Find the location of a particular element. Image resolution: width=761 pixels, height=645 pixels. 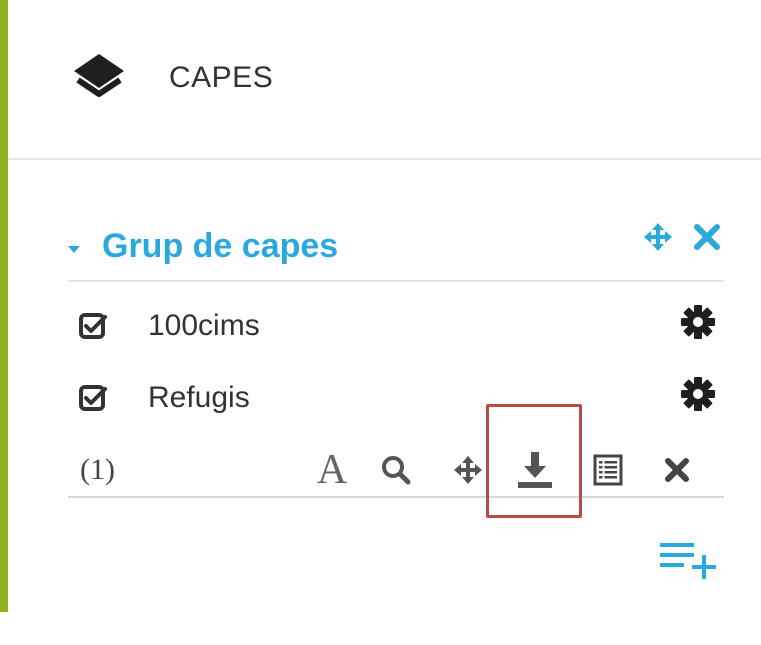

font-glyph: A is located at coordinates (332, 470).